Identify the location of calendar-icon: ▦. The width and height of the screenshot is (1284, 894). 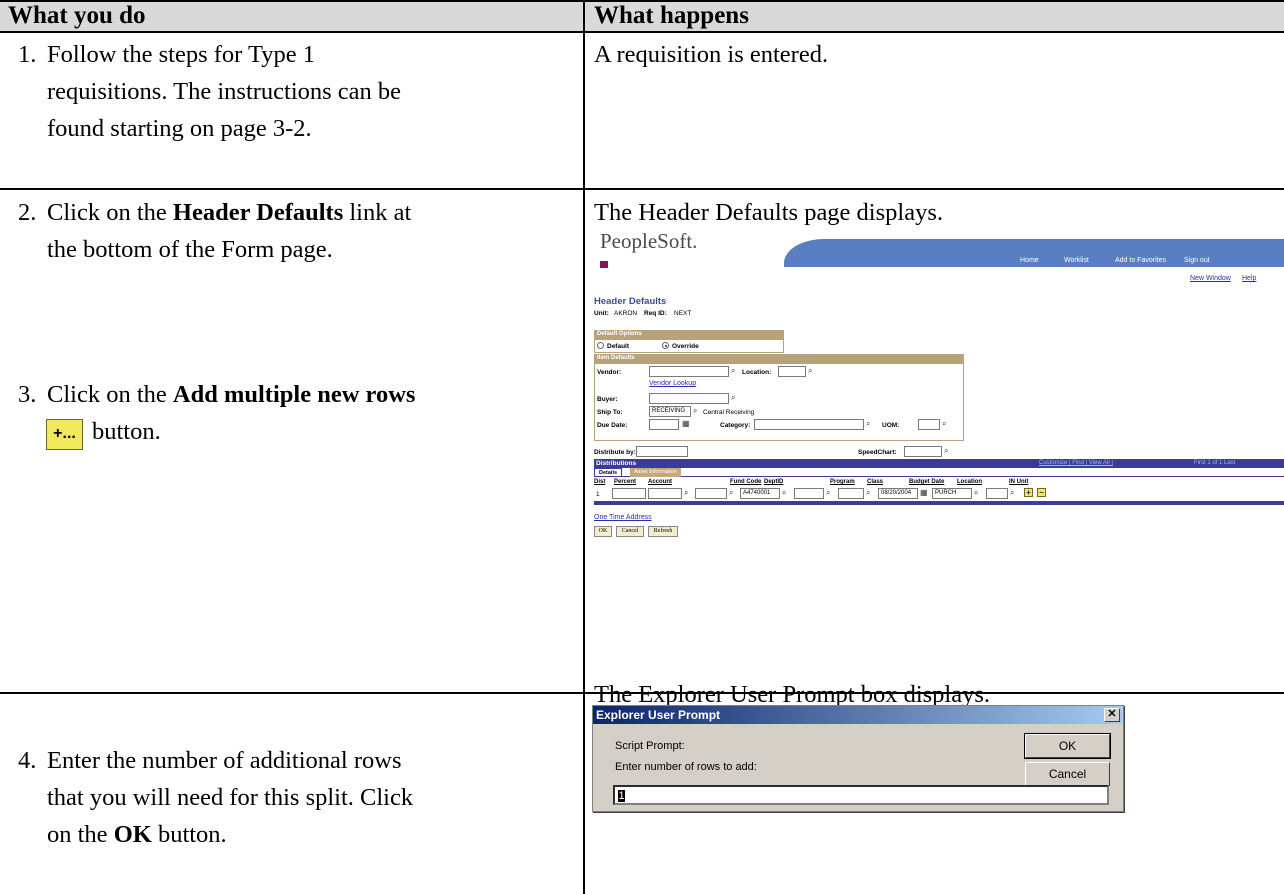
(686, 424).